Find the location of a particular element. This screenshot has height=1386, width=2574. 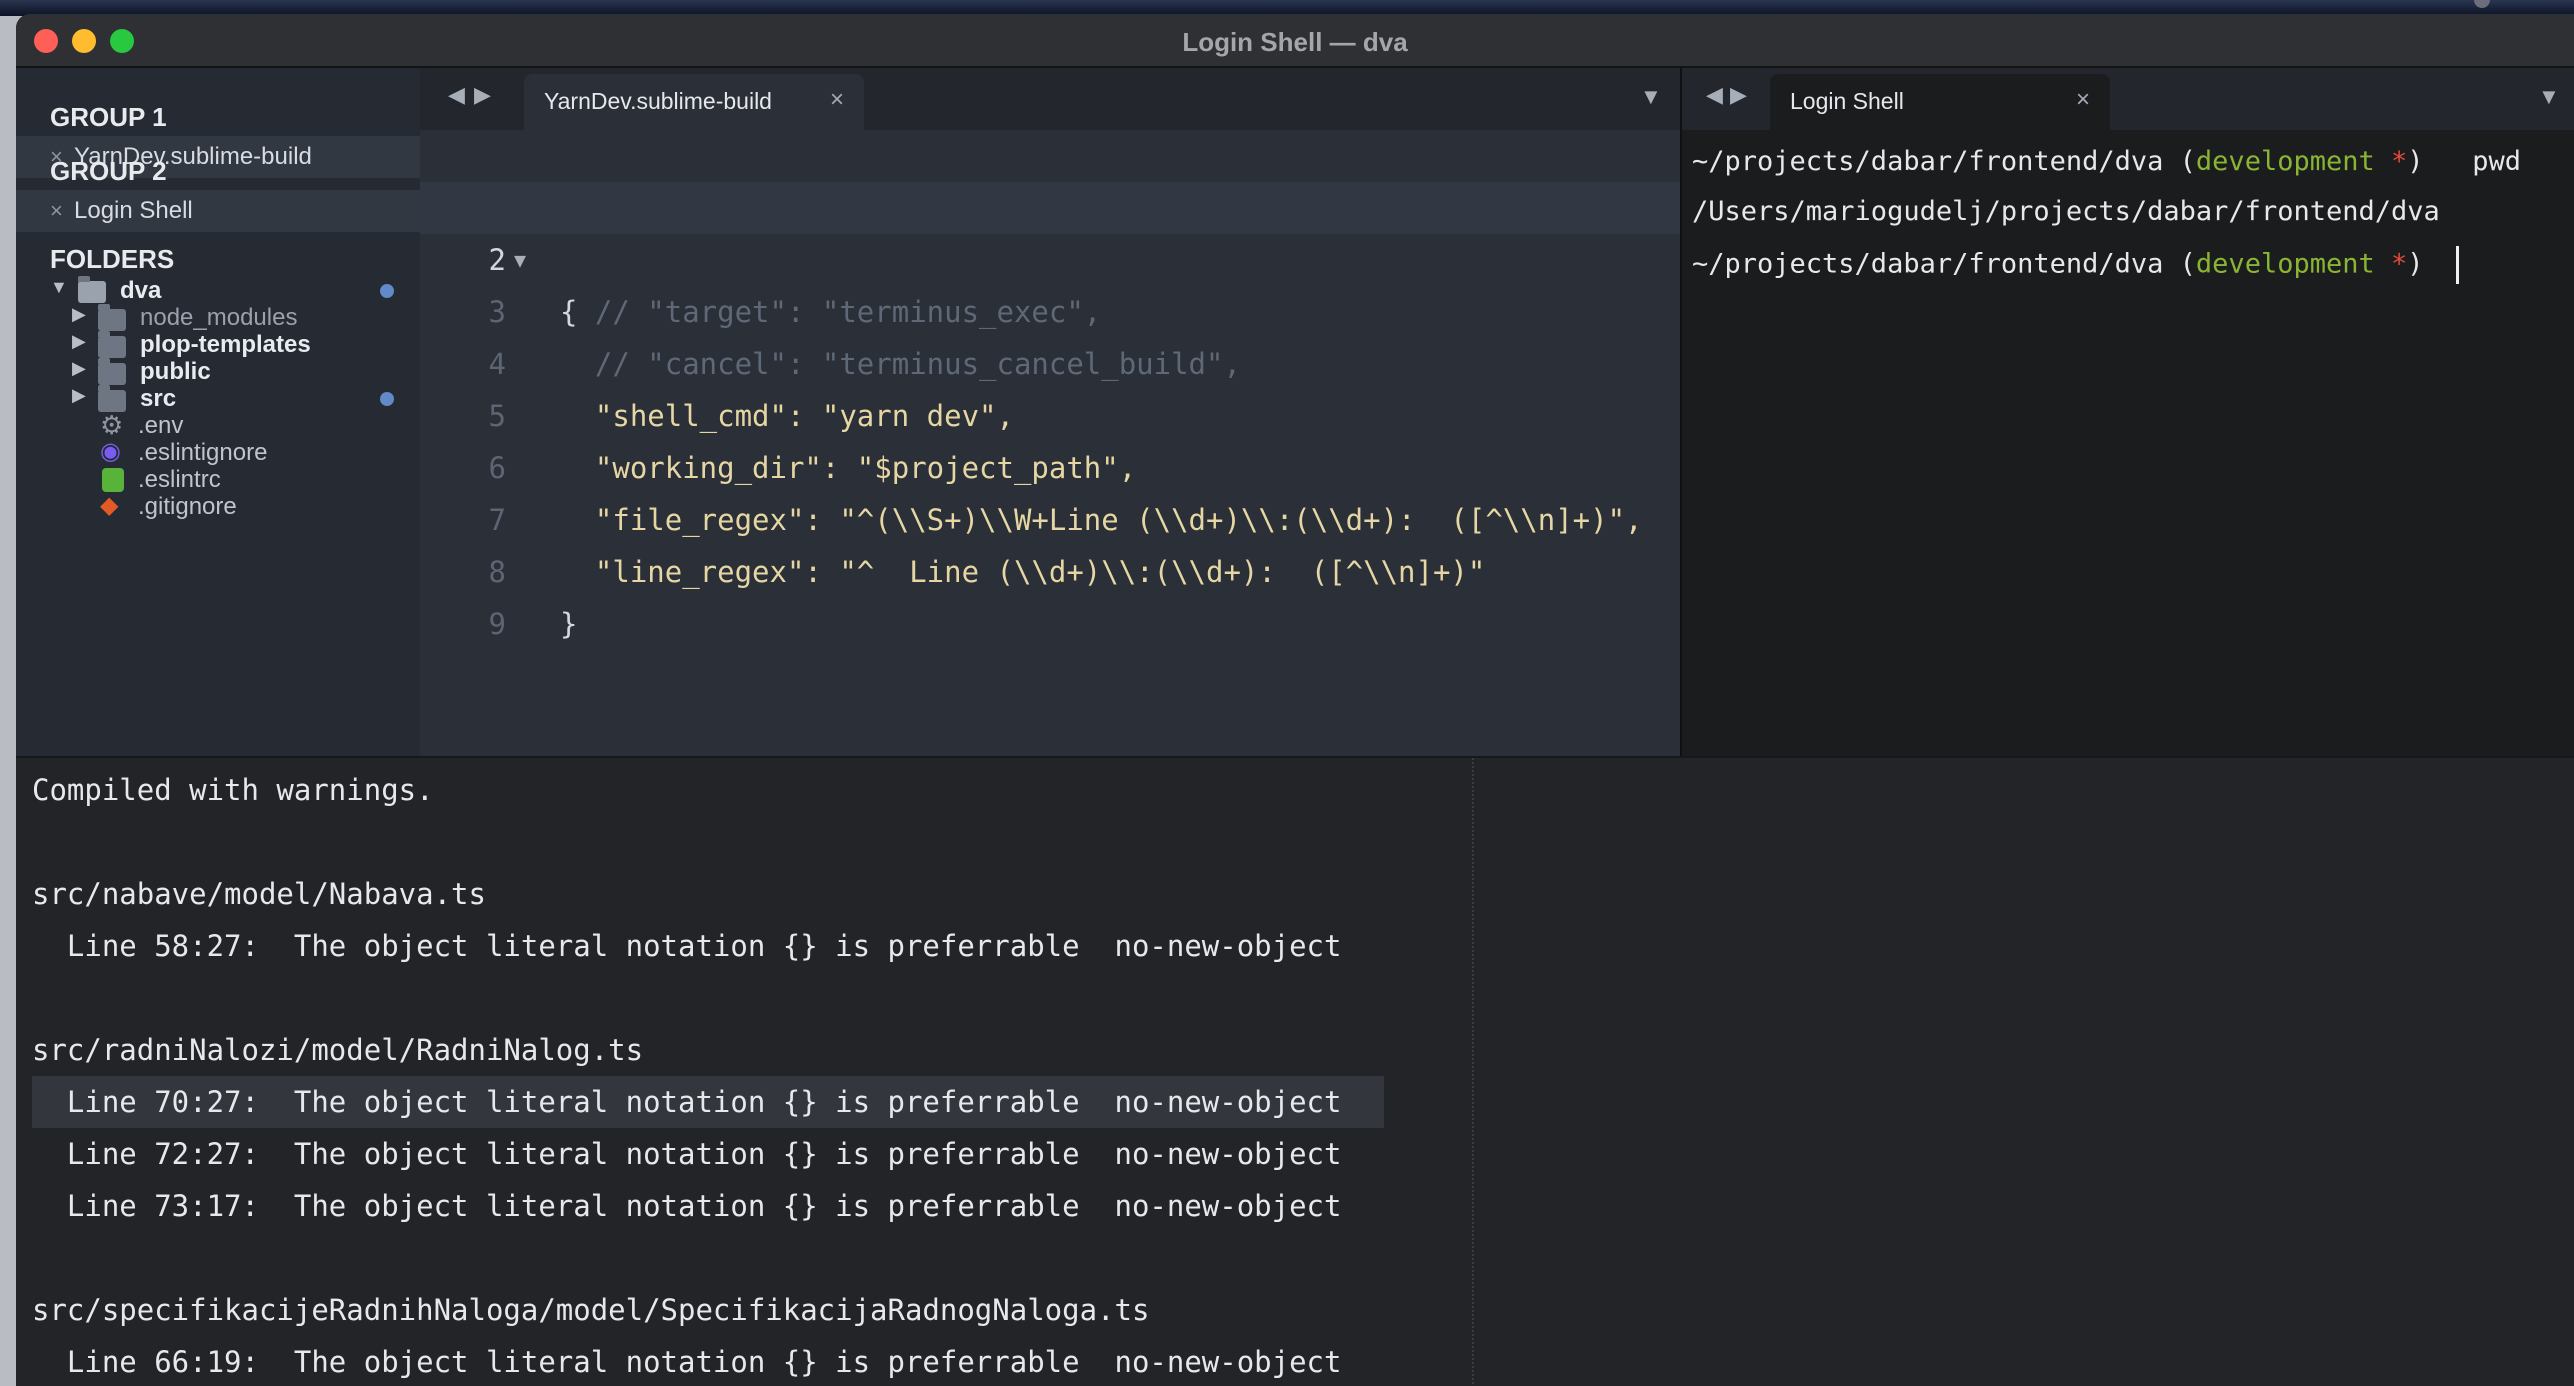

code-line: 3 // "cancel": "terminus_cancel_build", is located at coordinates (1050, 307).